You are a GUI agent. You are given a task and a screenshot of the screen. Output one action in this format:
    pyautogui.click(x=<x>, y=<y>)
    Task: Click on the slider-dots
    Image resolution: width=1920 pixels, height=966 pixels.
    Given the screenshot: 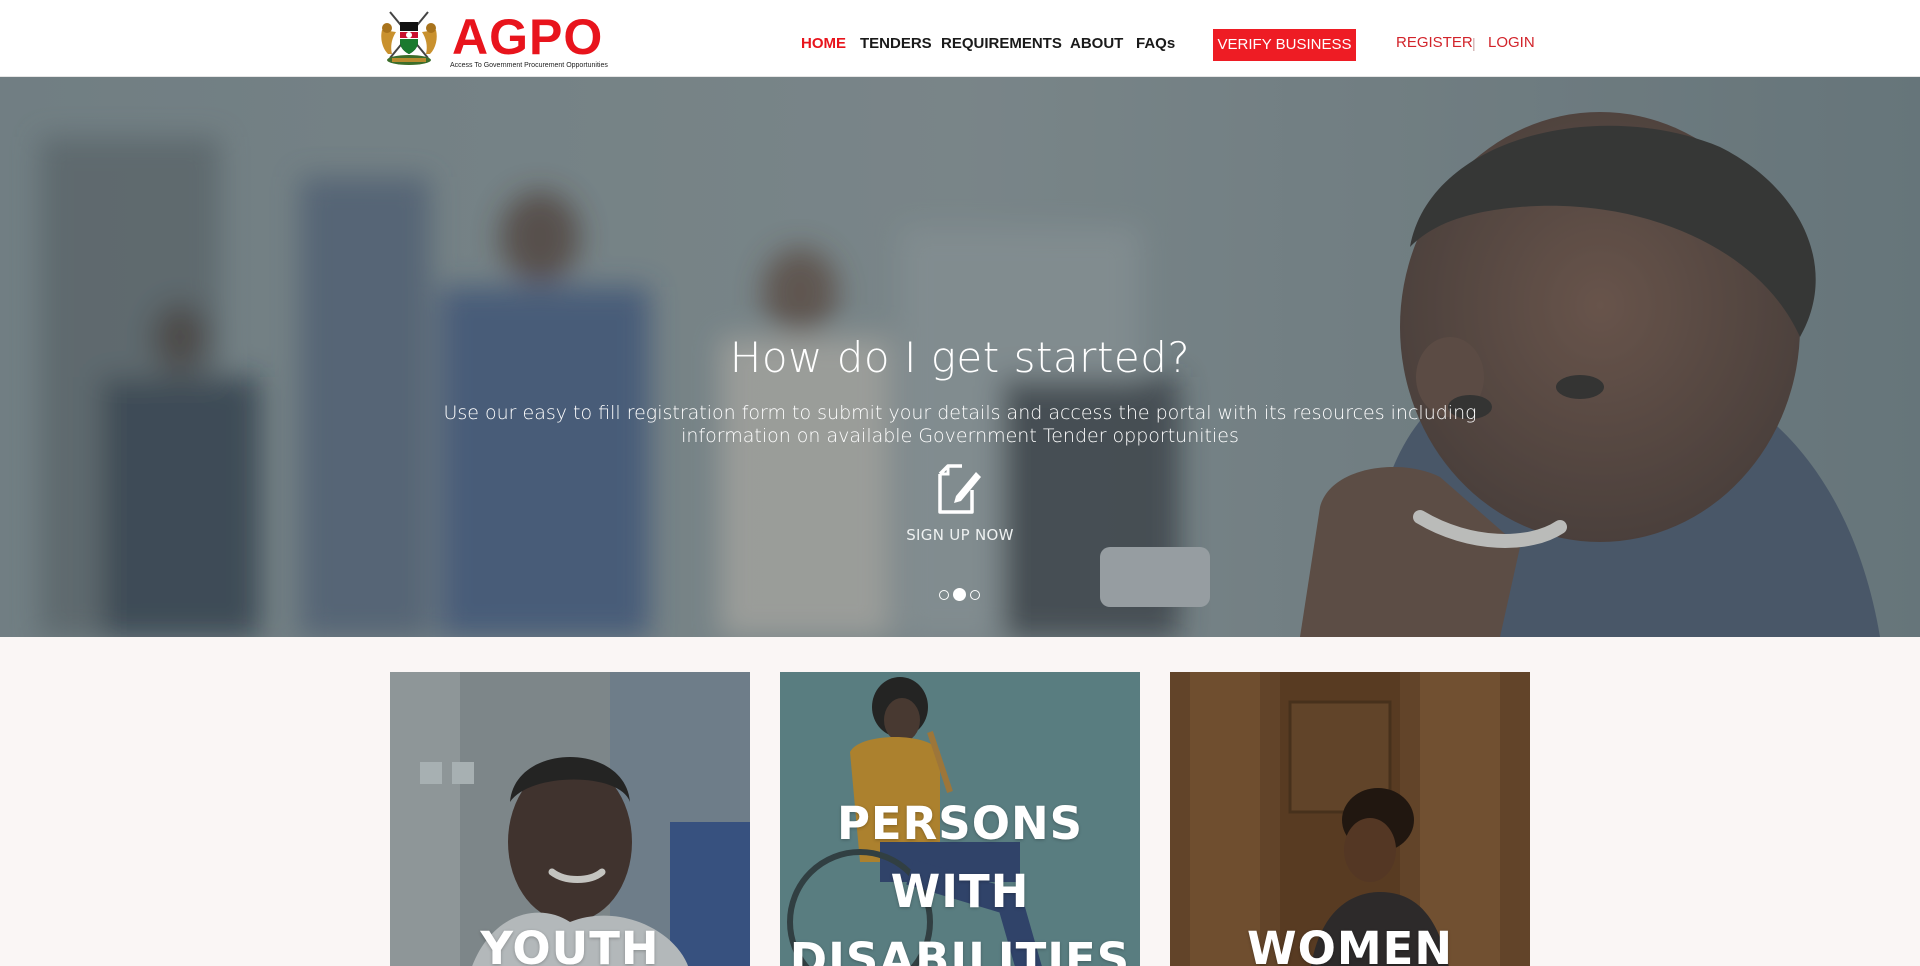 What is the action you would take?
    pyautogui.click(x=960, y=595)
    